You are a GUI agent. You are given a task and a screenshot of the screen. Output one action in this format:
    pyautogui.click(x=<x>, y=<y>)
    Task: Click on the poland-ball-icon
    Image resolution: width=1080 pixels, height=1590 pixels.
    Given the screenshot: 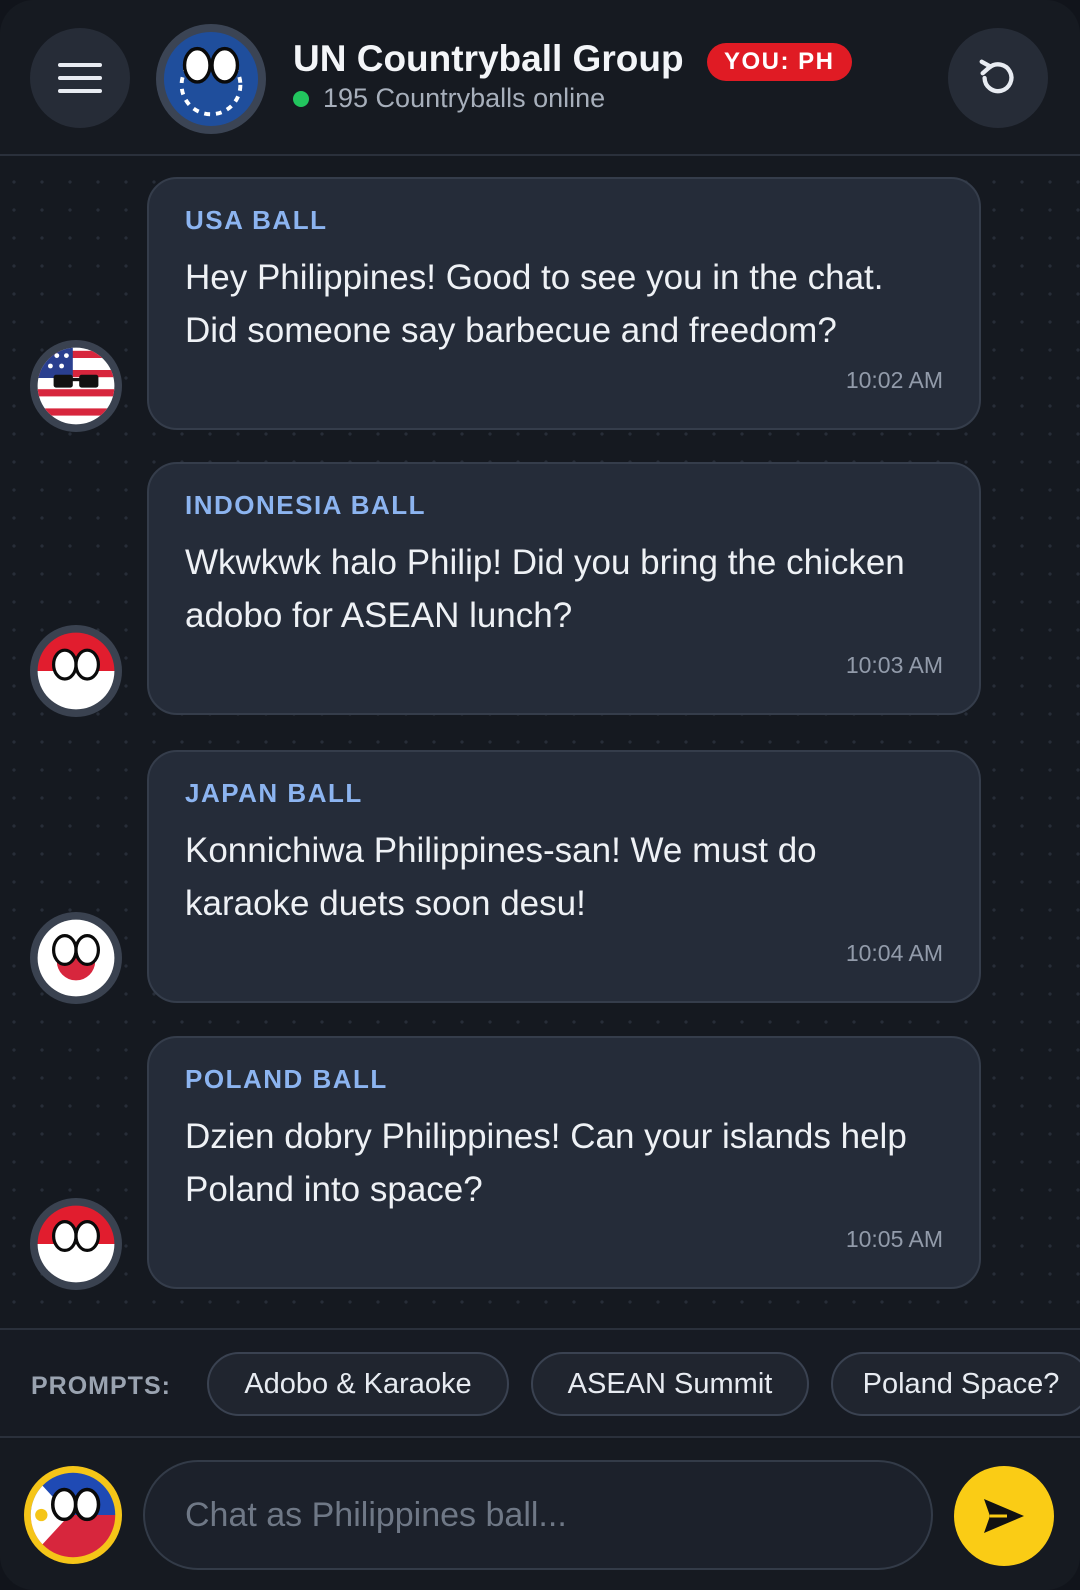 What is the action you would take?
    pyautogui.click(x=76, y=1244)
    